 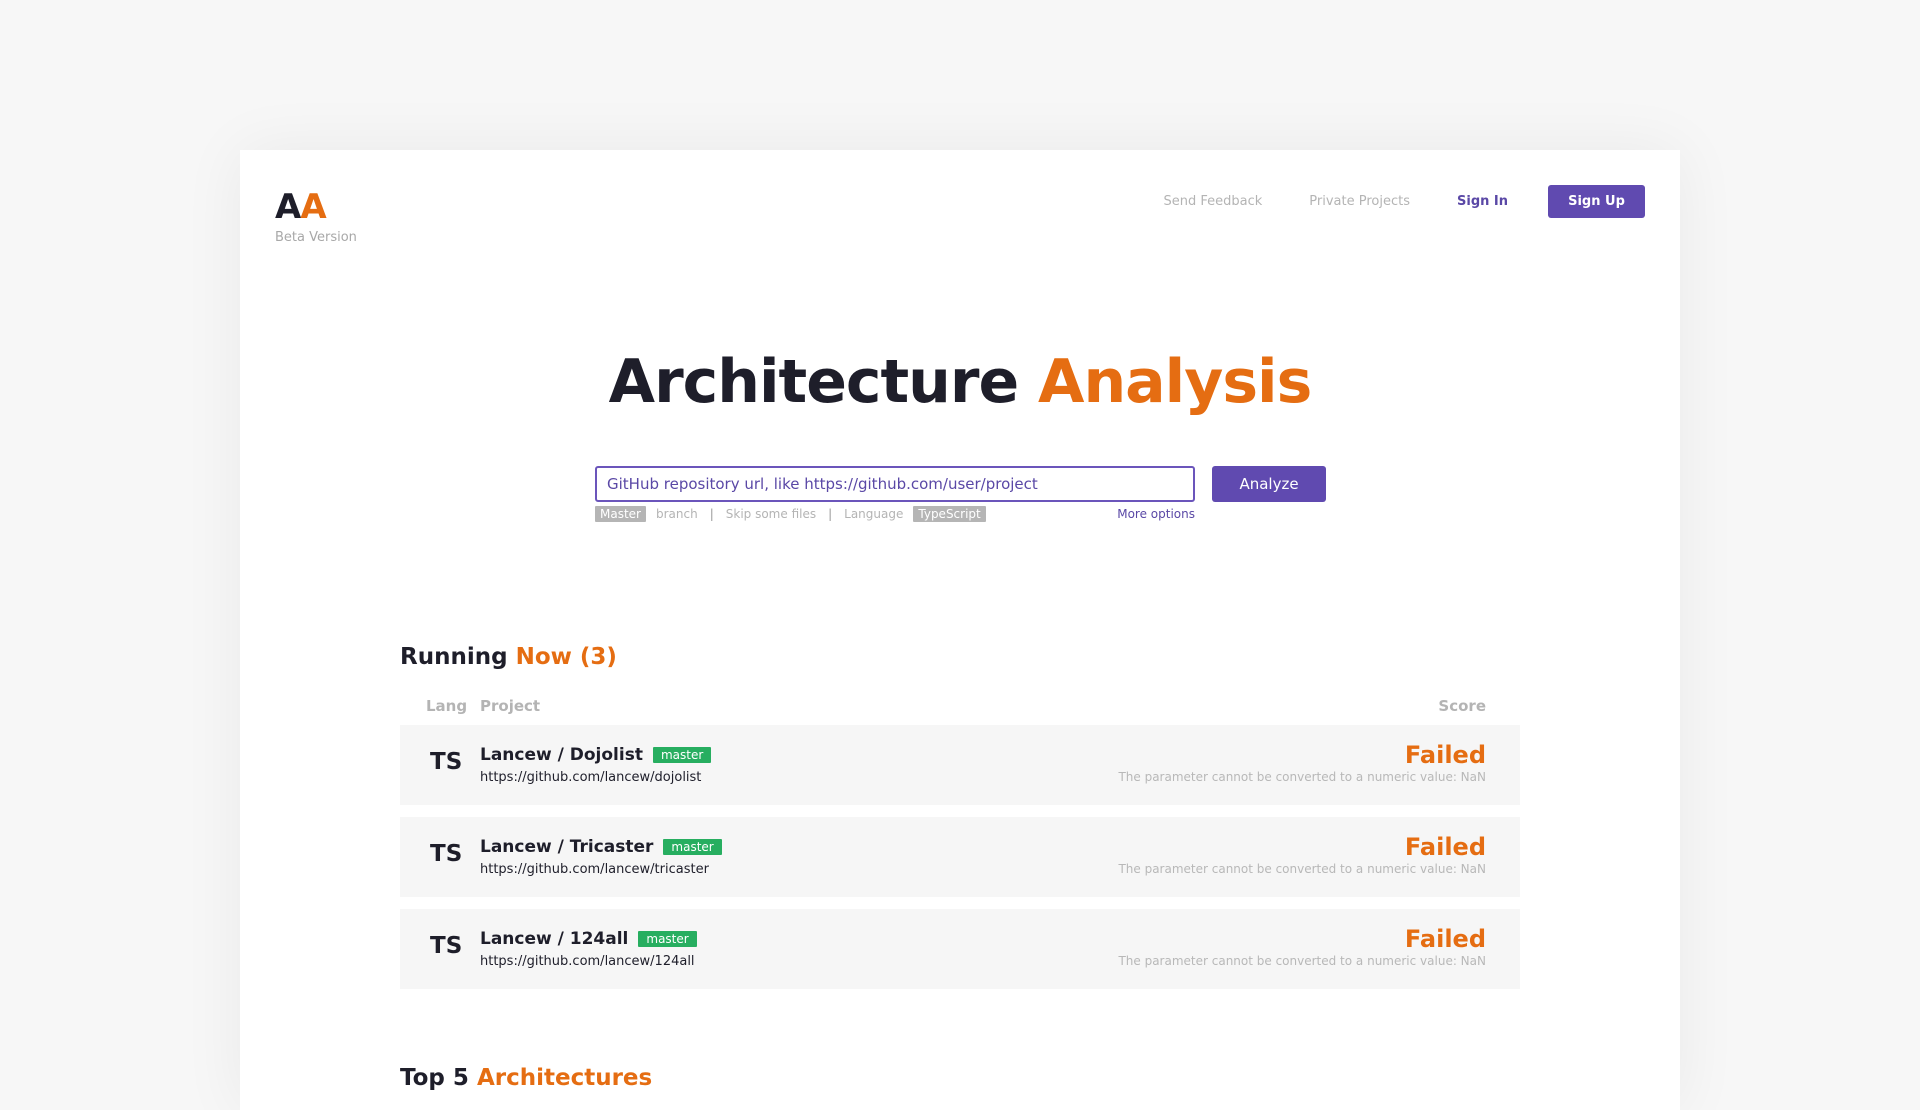 I want to click on repository-url-input, so click(x=895, y=484).